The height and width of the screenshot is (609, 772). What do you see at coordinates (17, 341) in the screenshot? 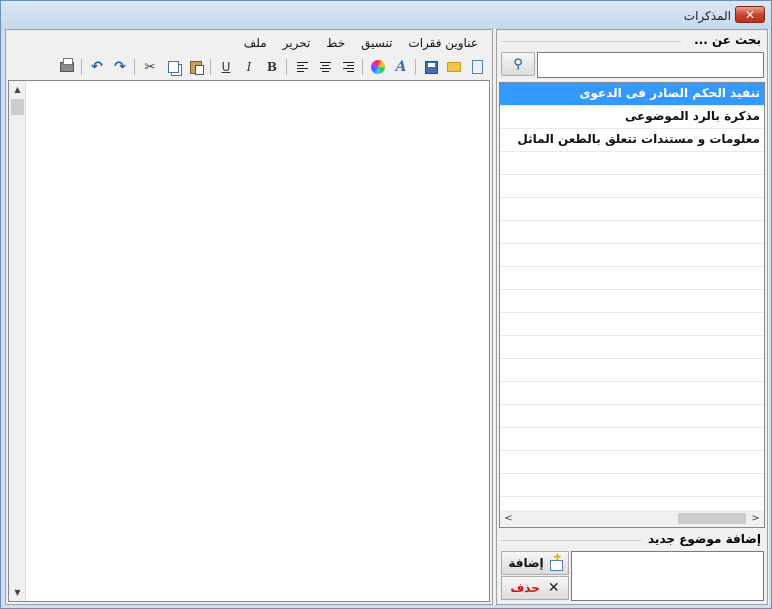
I see `editor-vertical-scrollbar: ▲ ▼` at bounding box center [17, 341].